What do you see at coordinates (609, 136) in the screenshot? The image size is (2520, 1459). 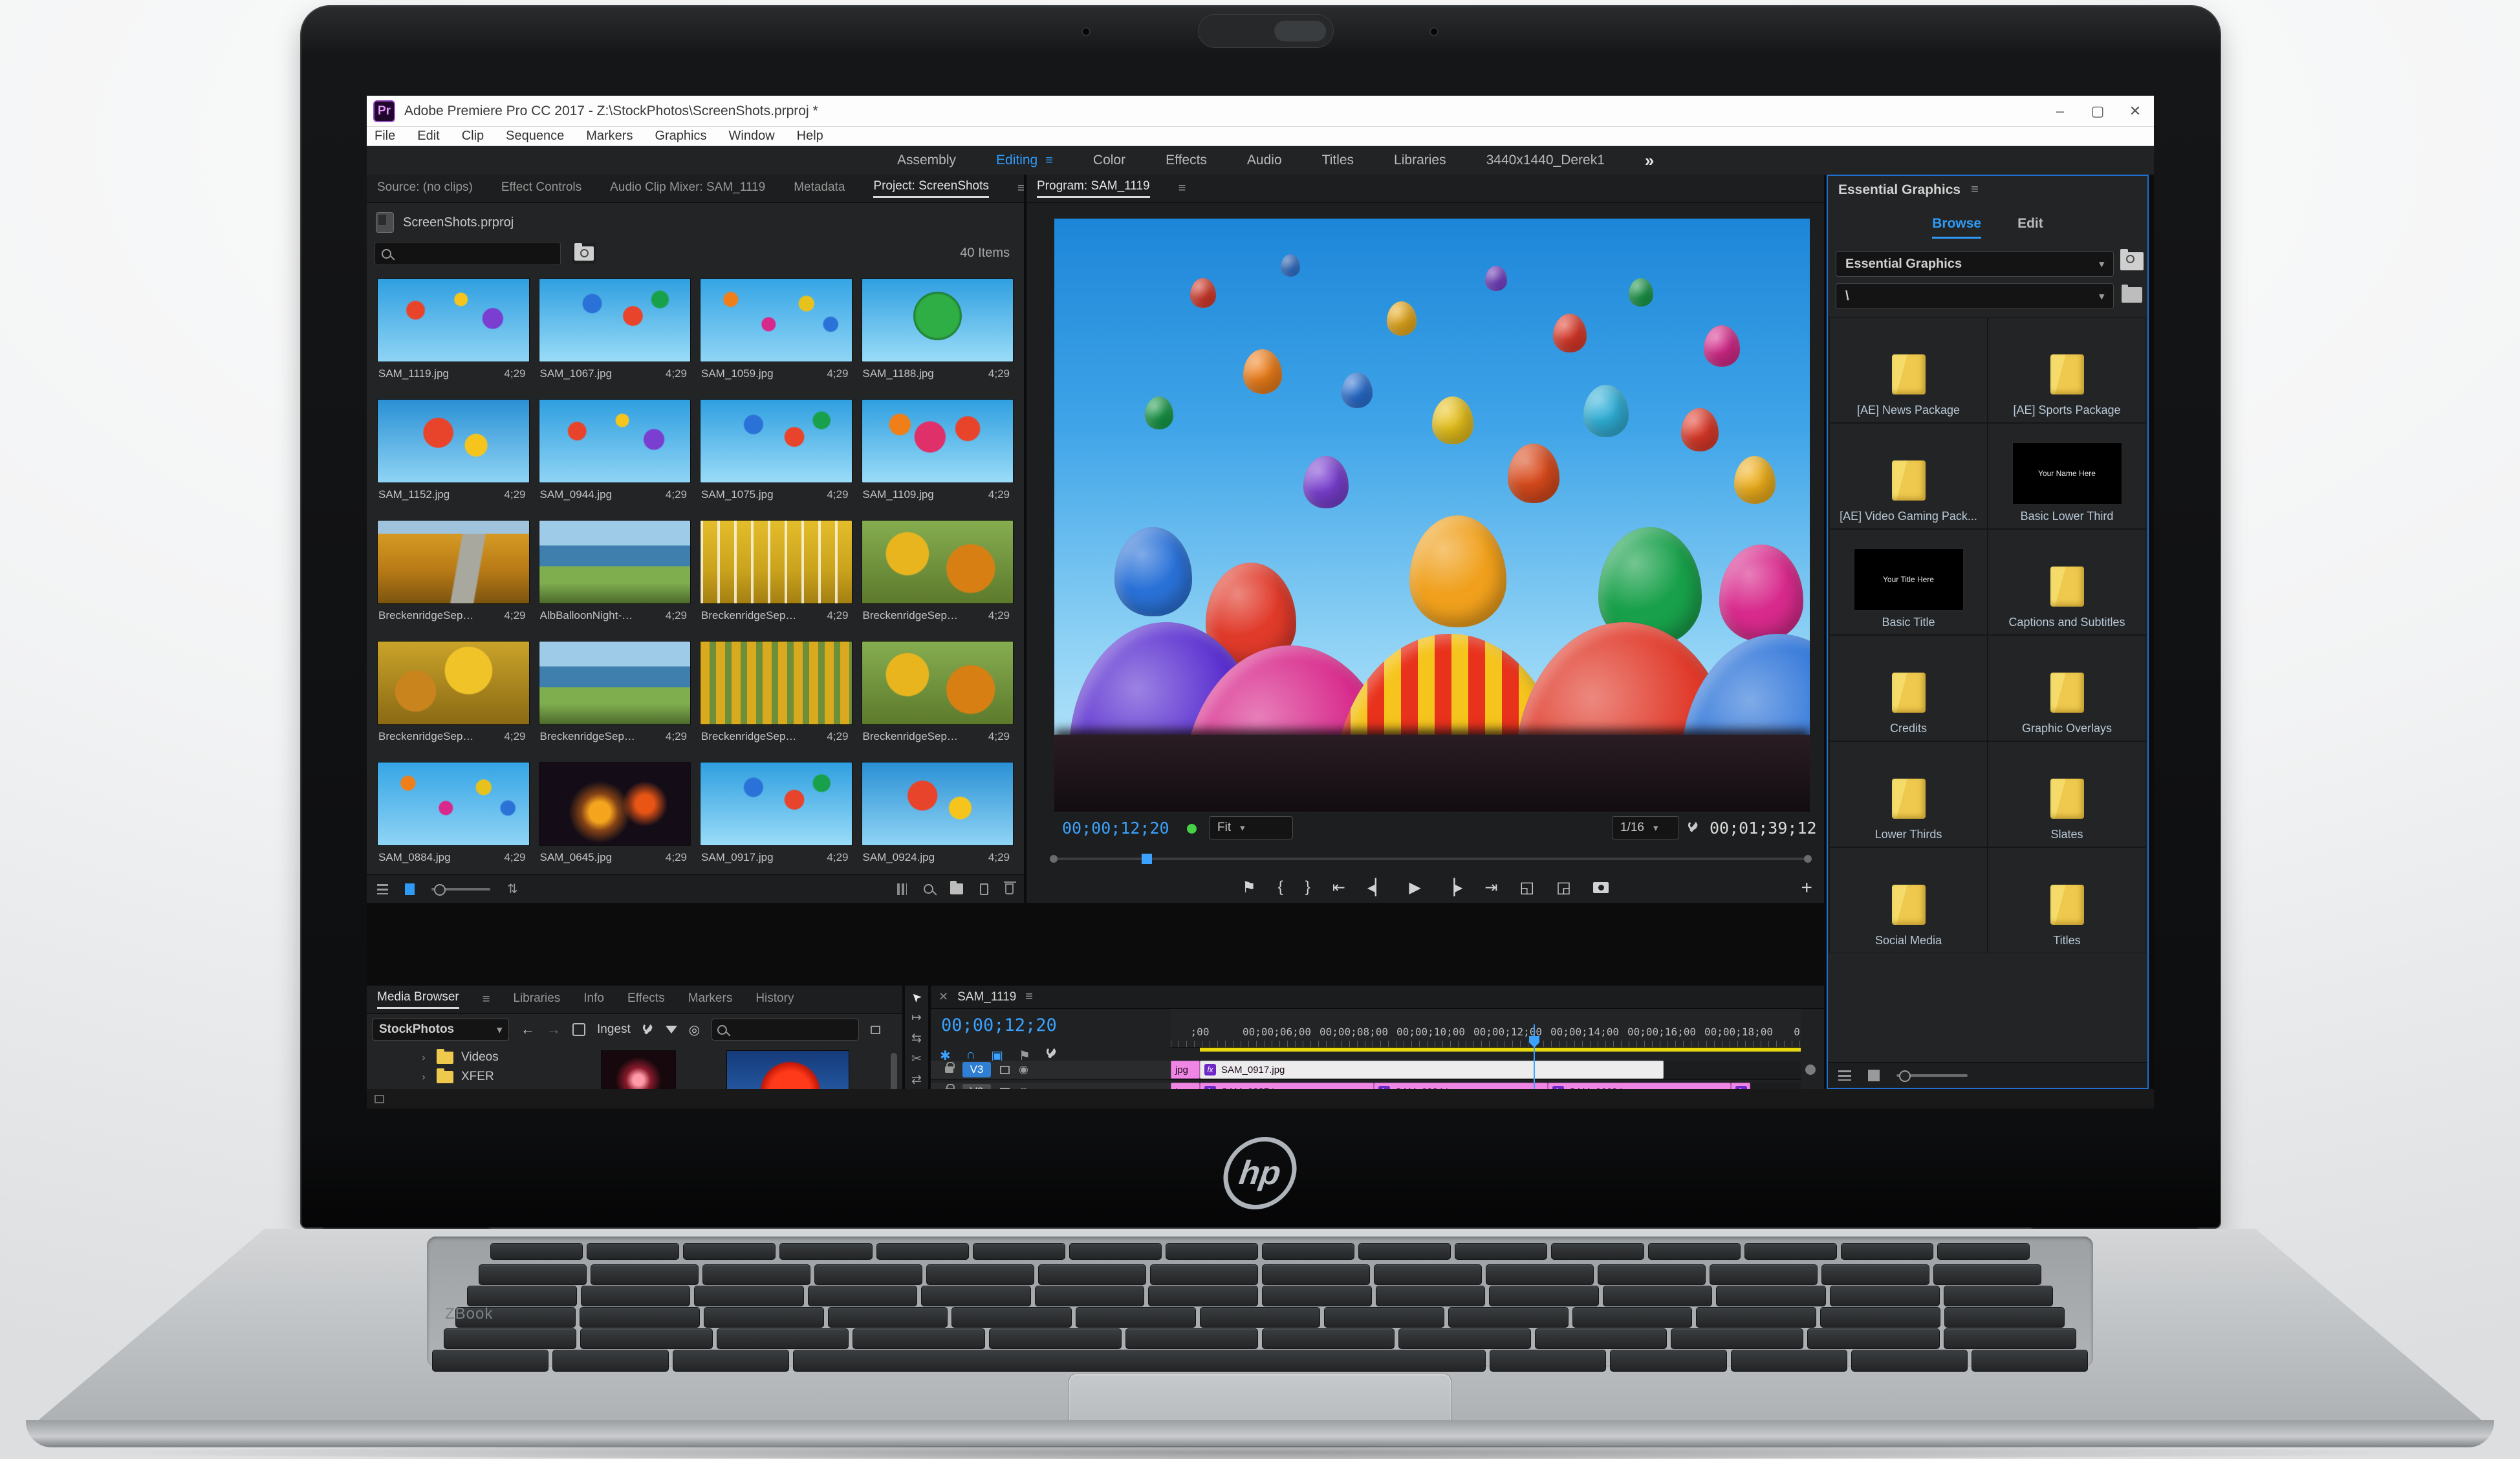 I see `menu-markers: Markers` at bounding box center [609, 136].